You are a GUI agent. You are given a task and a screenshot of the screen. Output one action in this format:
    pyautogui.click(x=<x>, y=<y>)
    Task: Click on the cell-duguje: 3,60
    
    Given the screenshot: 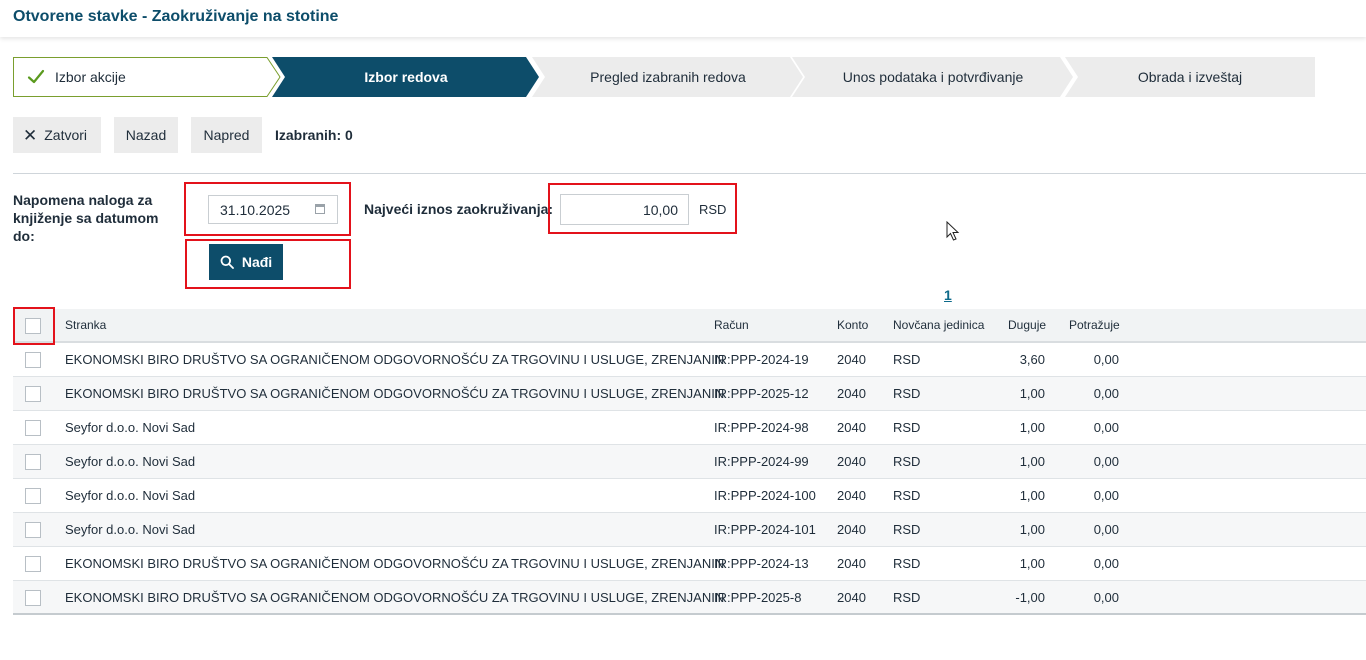 What is the action you would take?
    pyautogui.click(x=1032, y=359)
    